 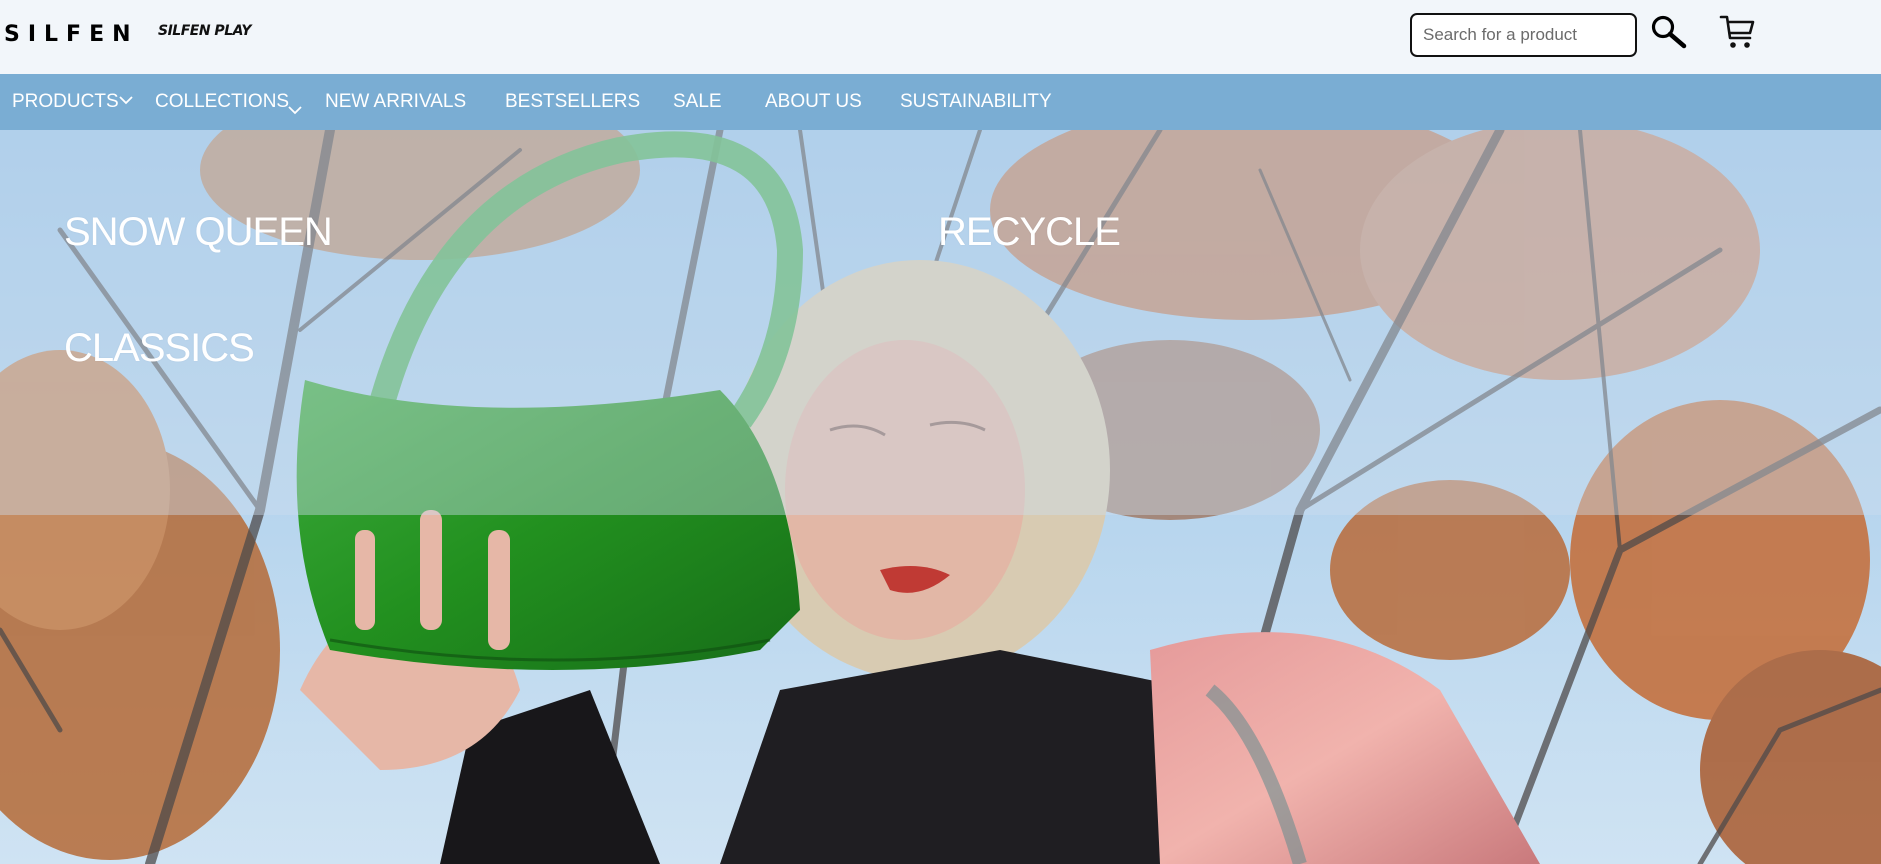 I want to click on nav-item-products: PRODUCTS, so click(x=72, y=102).